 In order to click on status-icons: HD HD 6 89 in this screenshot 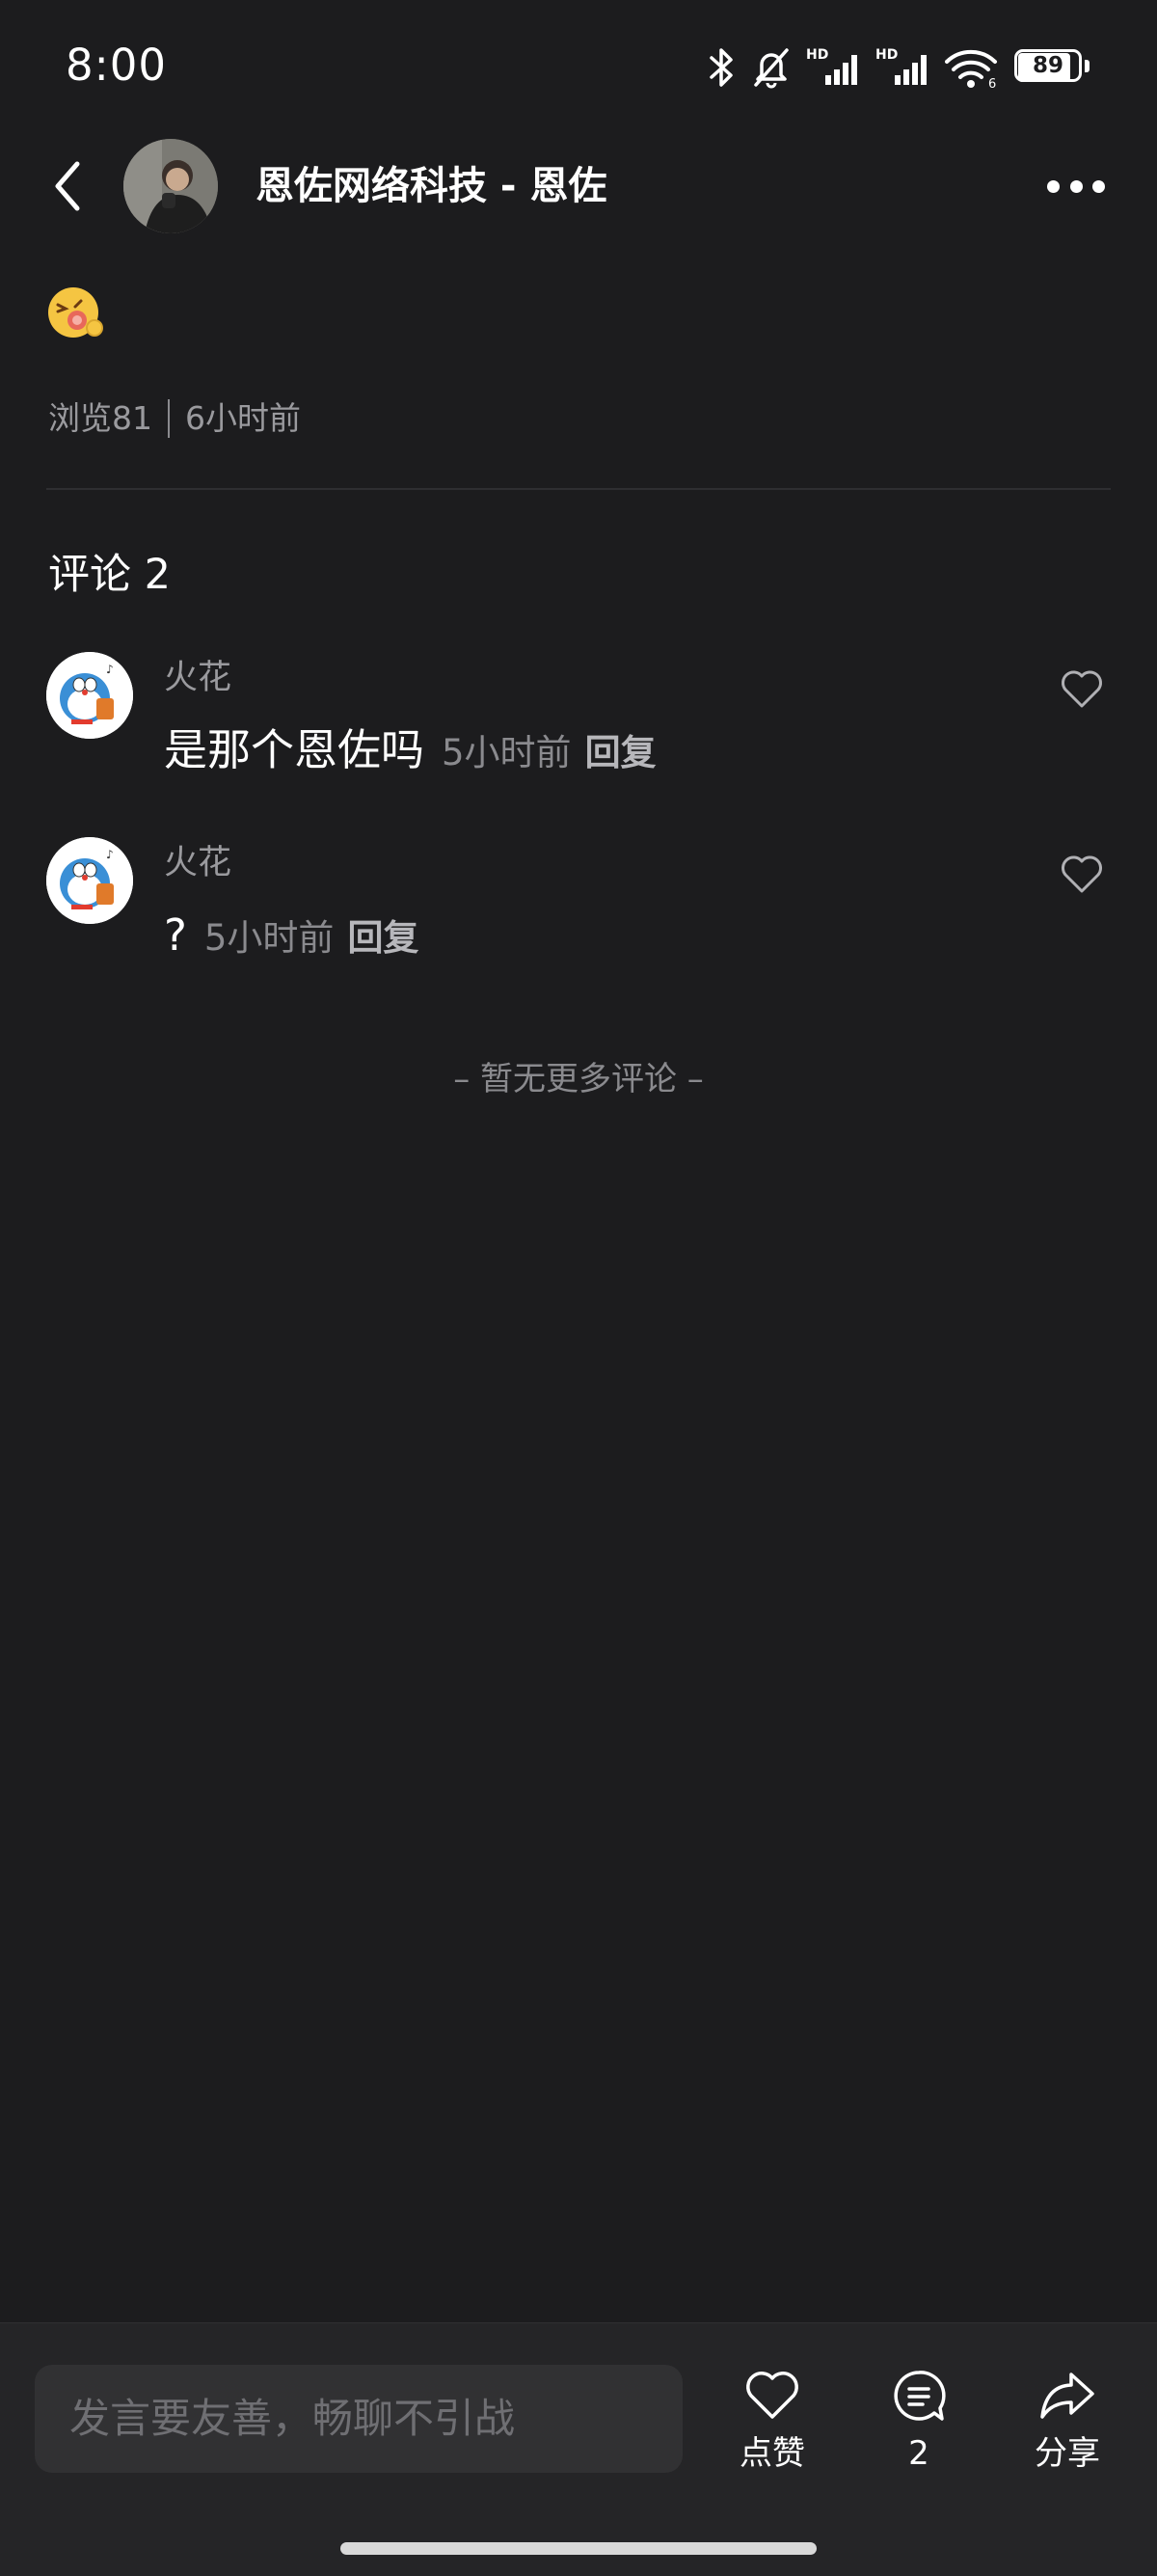, I will do `click(899, 68)`.